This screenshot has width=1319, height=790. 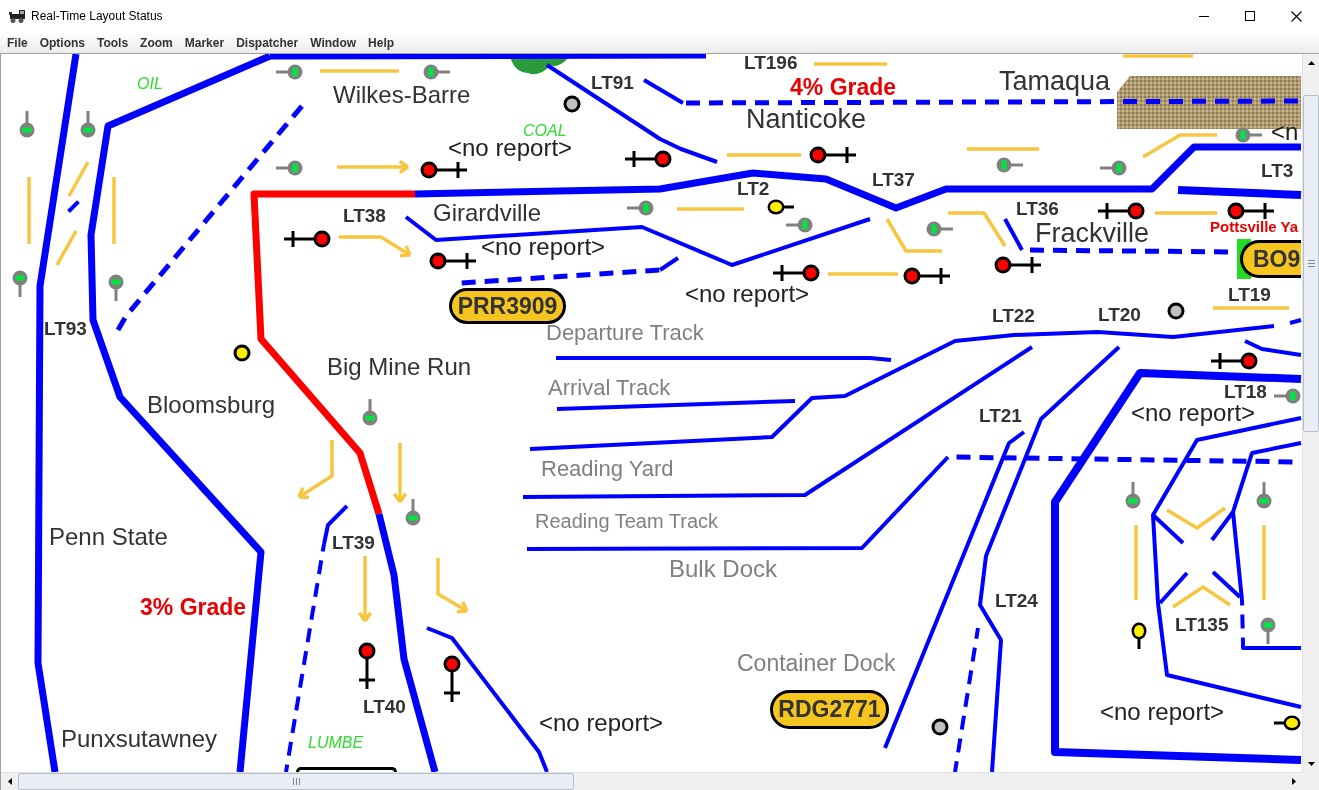 What do you see at coordinates (1296, 16) in the screenshot?
I see `close-icon` at bounding box center [1296, 16].